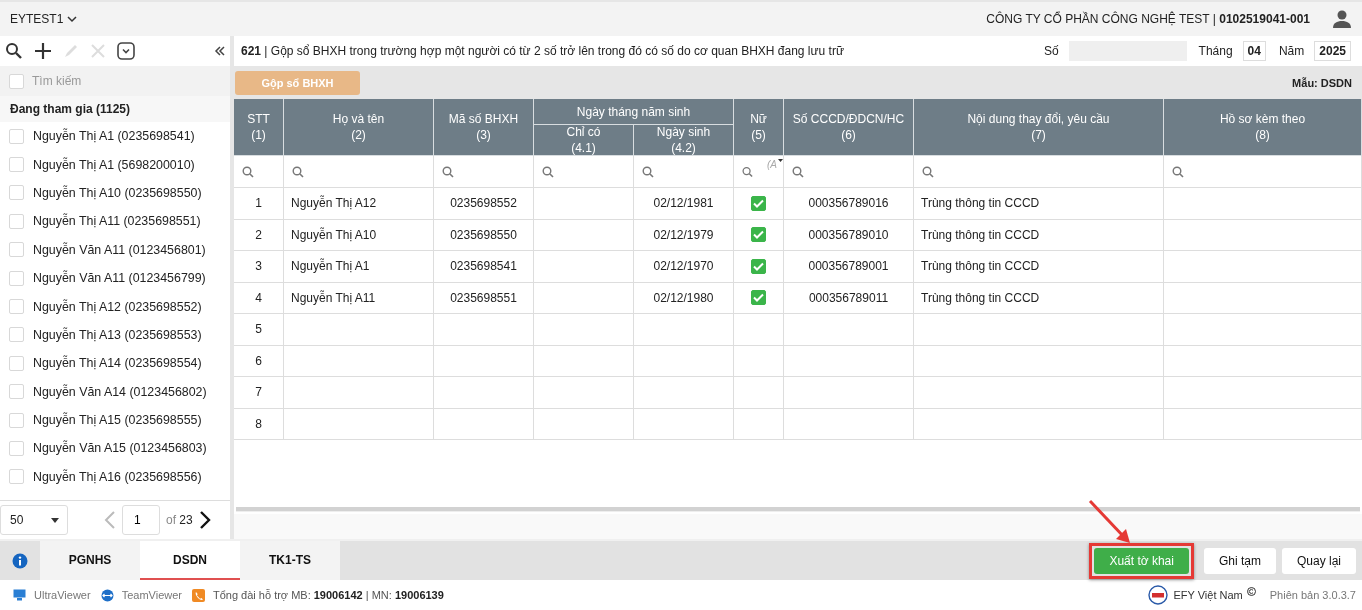  Describe the element at coordinates (290, 560) in the screenshot. I see `sheet-tab: TK1-TS` at that location.